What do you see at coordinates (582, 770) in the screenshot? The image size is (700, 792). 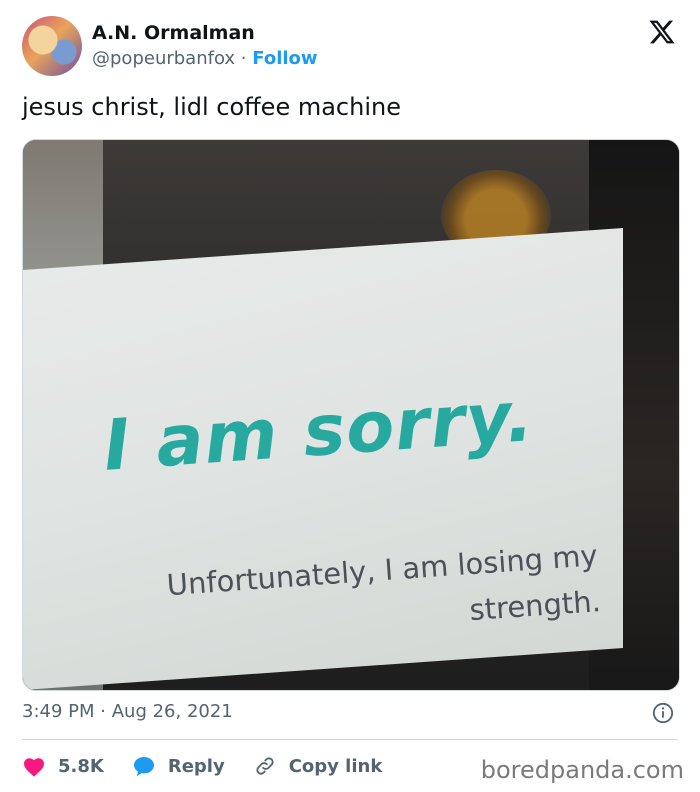 I see `watermark: boredpanda.com` at bounding box center [582, 770].